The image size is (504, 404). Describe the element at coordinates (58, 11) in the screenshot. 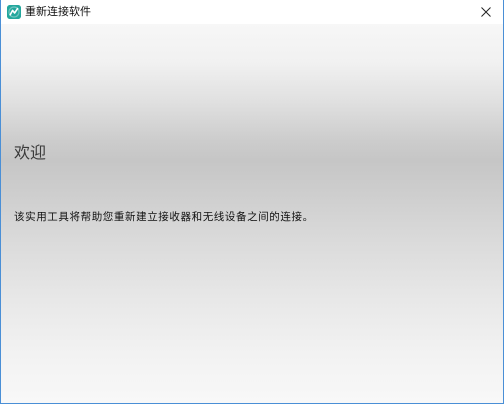

I see `window-title: 重新连接软件` at that location.